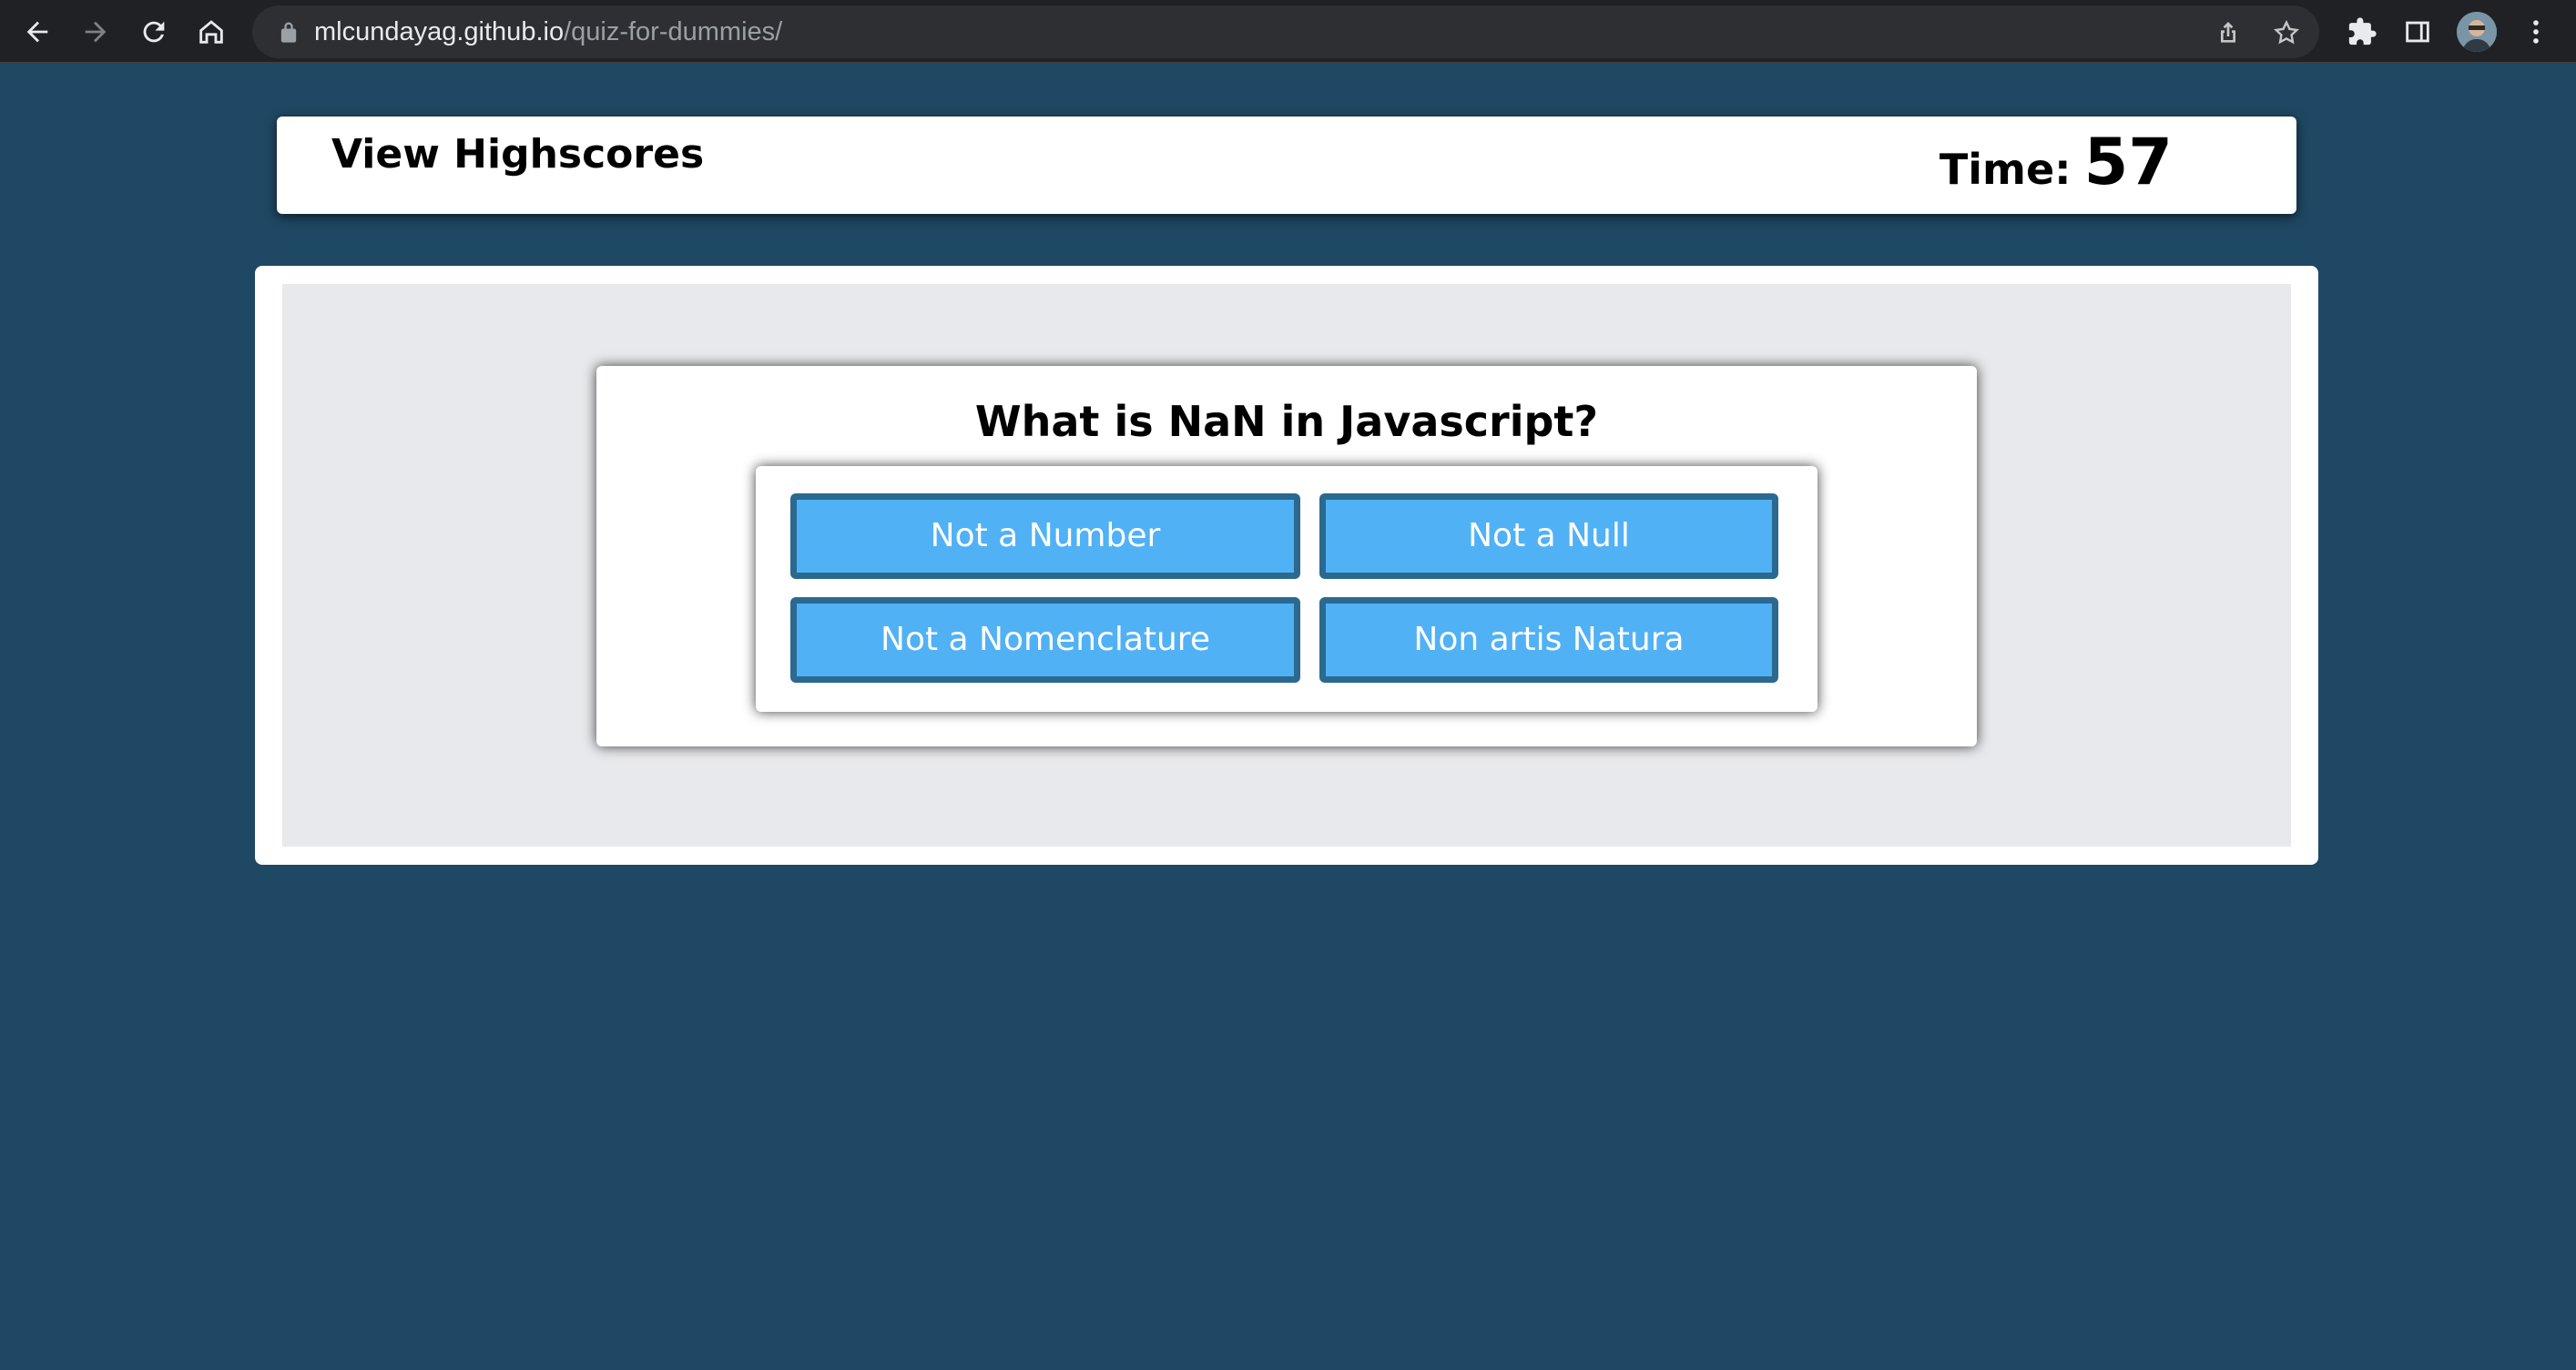 This screenshot has width=2576, height=1370. I want to click on url-text: mlcundayag.github.io/quiz-for-dummies/, so click(548, 31).